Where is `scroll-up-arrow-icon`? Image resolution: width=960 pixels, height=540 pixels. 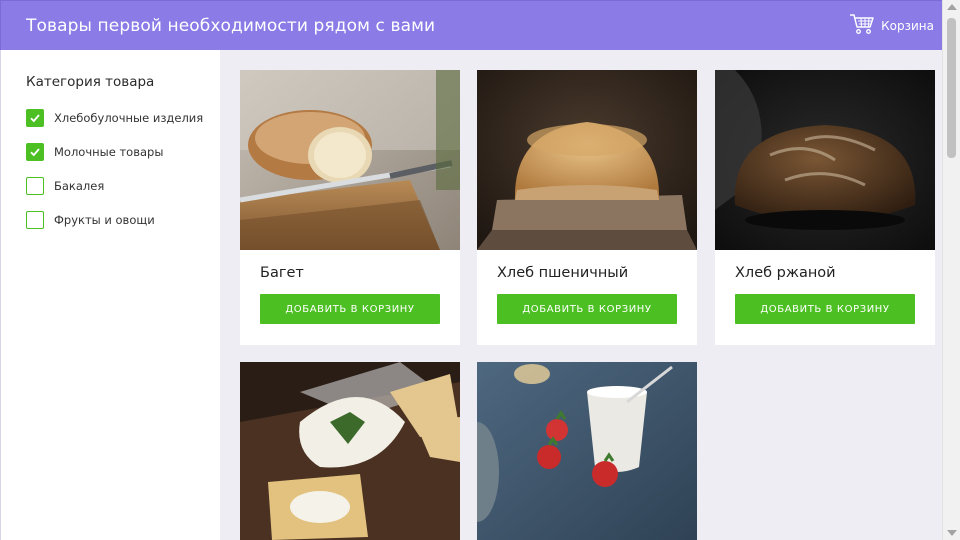 scroll-up-arrow-icon is located at coordinates (952, 7).